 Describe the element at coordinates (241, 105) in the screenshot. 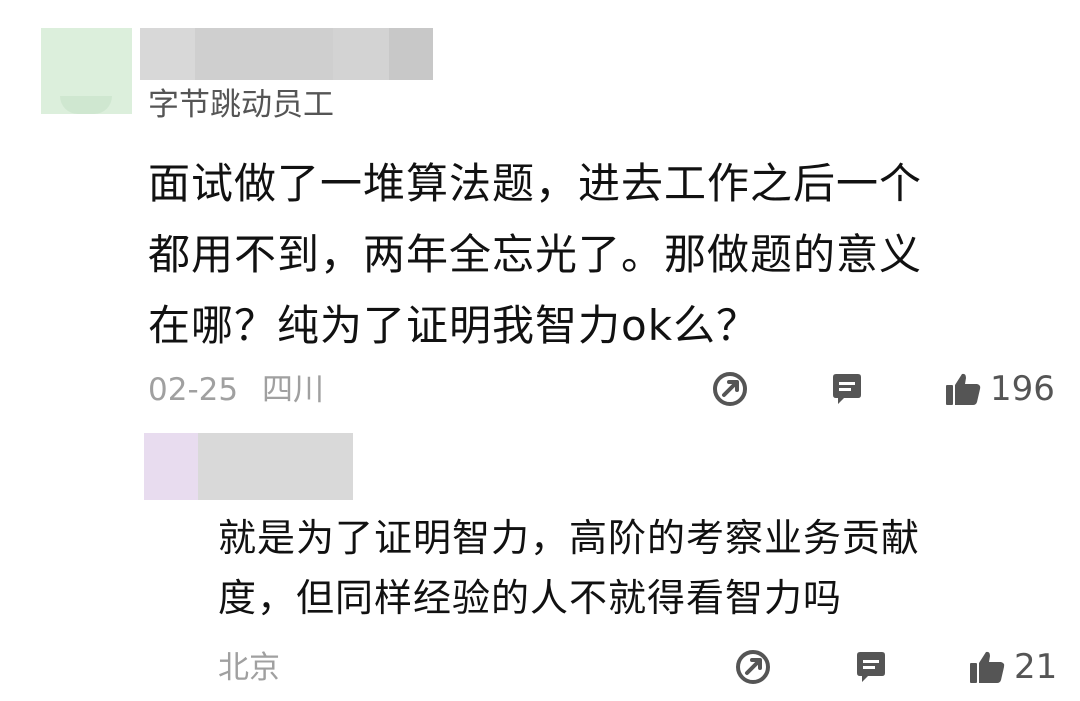

I see `author-tag: 字节跳动员工` at that location.